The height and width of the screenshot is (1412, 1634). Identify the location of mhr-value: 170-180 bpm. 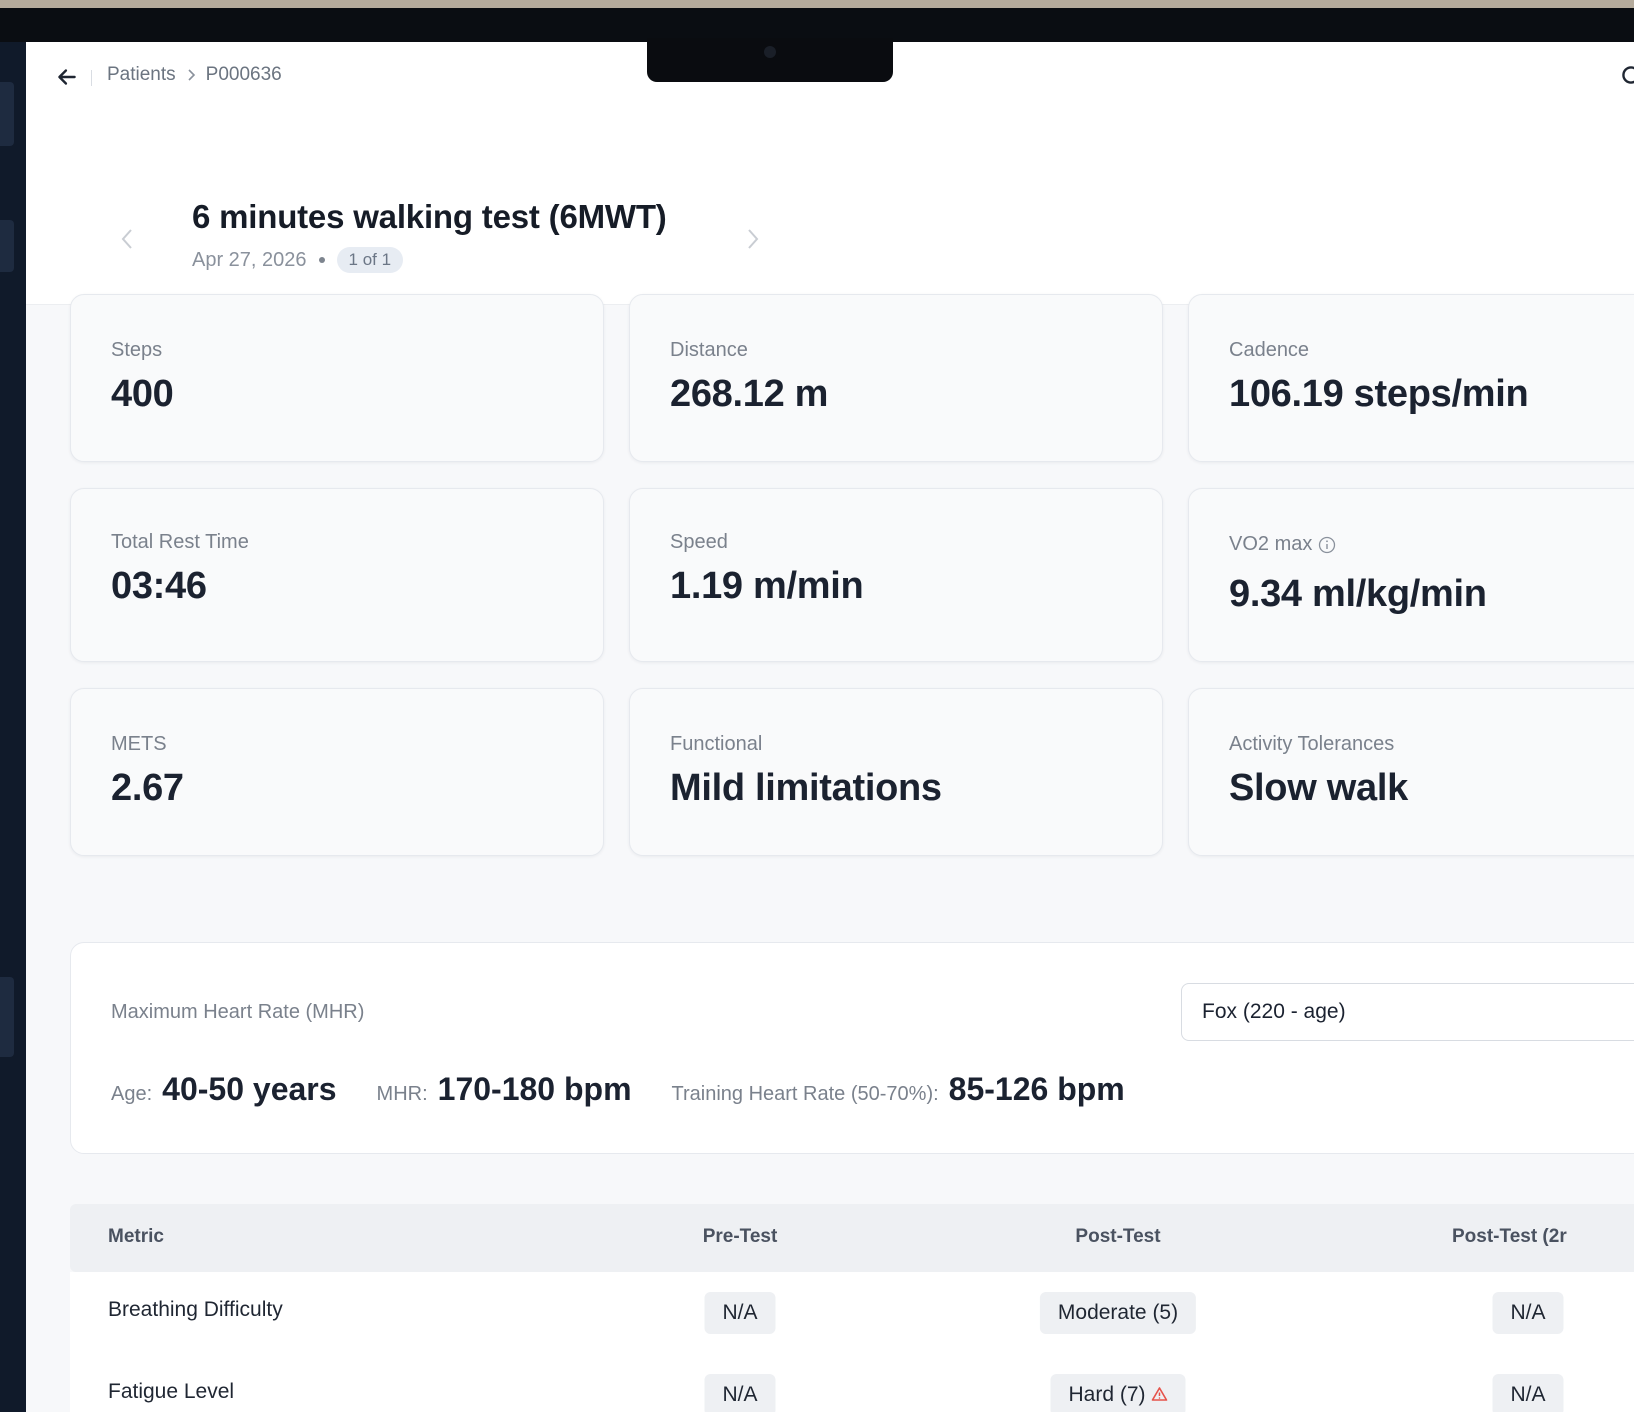
(534, 1089).